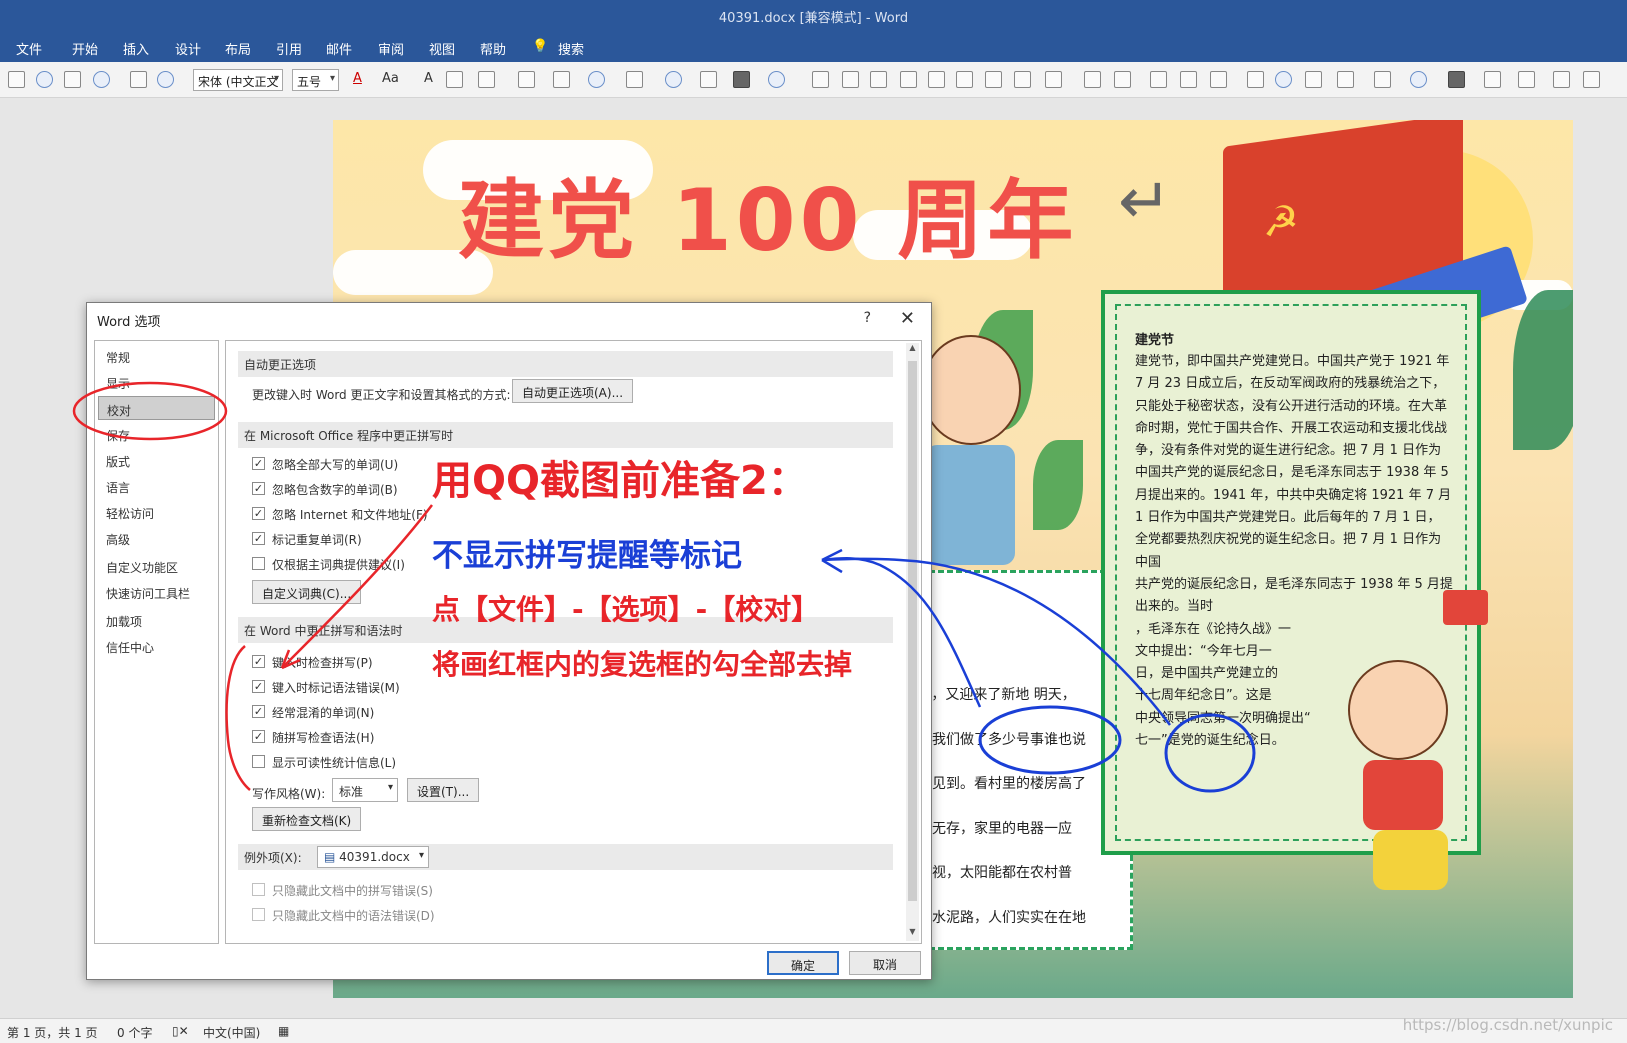 The width and height of the screenshot is (1627, 1043). What do you see at coordinates (571, 48) in the screenshot?
I see `tab-search: 搜索` at bounding box center [571, 48].